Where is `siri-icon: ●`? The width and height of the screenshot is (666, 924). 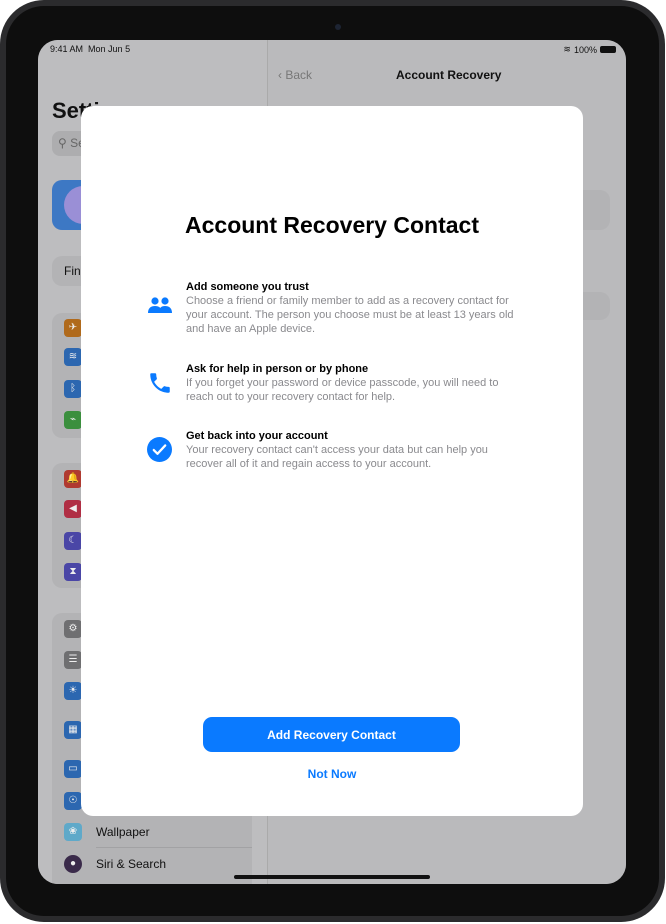
siri-icon: ● is located at coordinates (73, 864).